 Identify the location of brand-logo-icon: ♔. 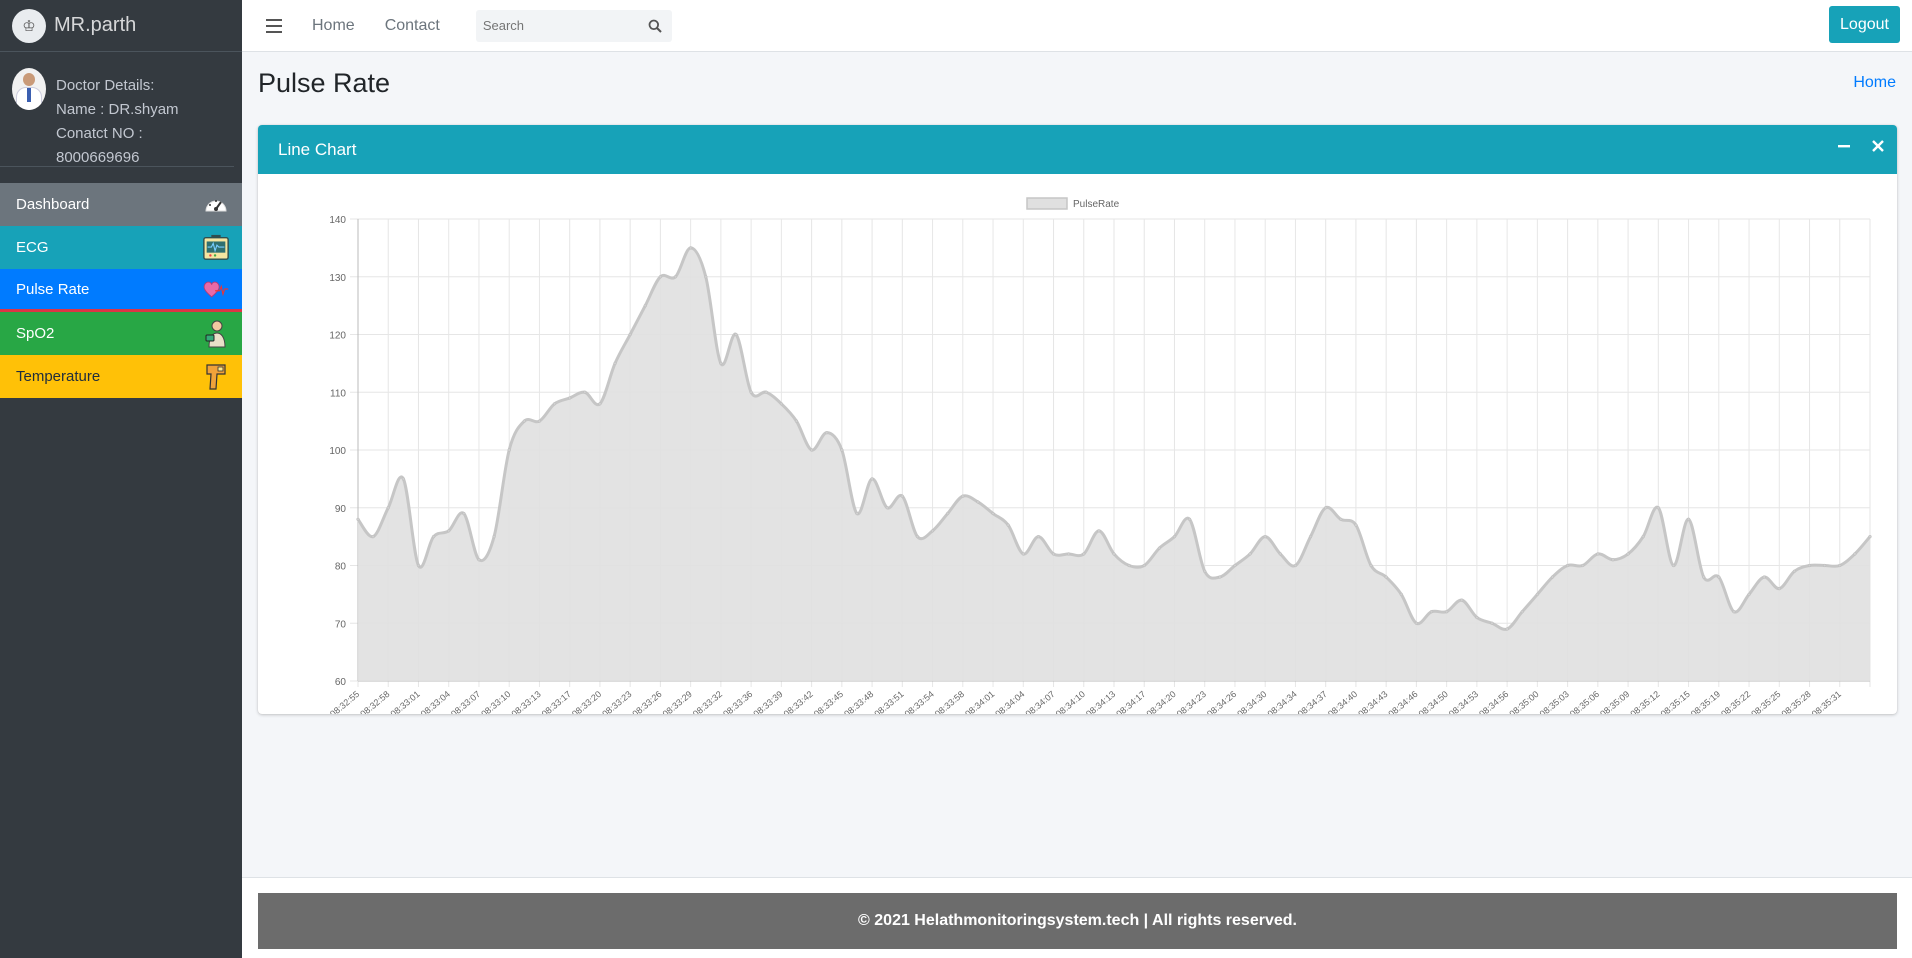
(29, 25).